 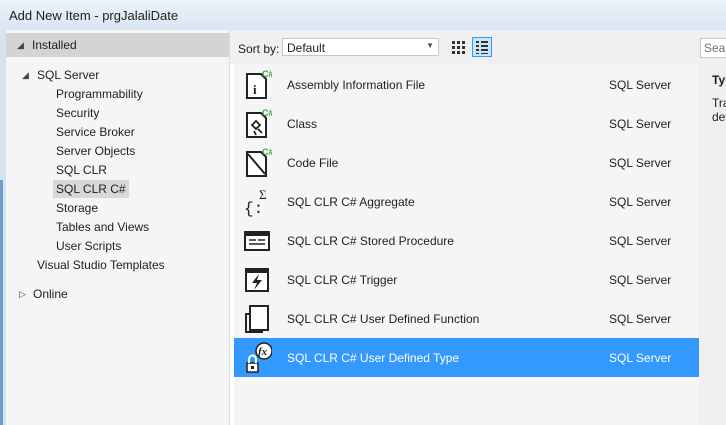 What do you see at coordinates (81, 170) in the screenshot?
I see `tree-item-sql-clr: SQL CLR` at bounding box center [81, 170].